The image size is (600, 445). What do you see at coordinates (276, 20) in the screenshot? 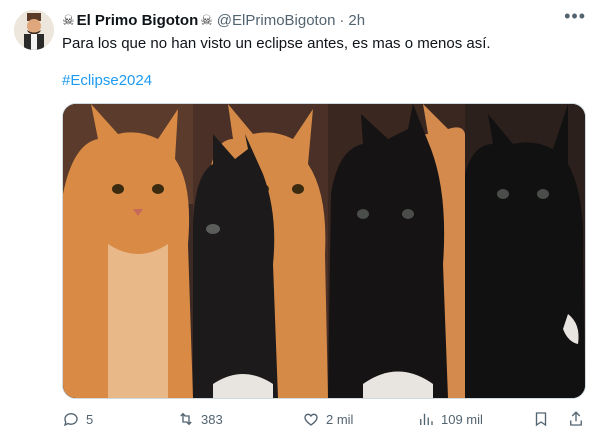
I see `author-handle: @ElPrimoBigoton` at bounding box center [276, 20].